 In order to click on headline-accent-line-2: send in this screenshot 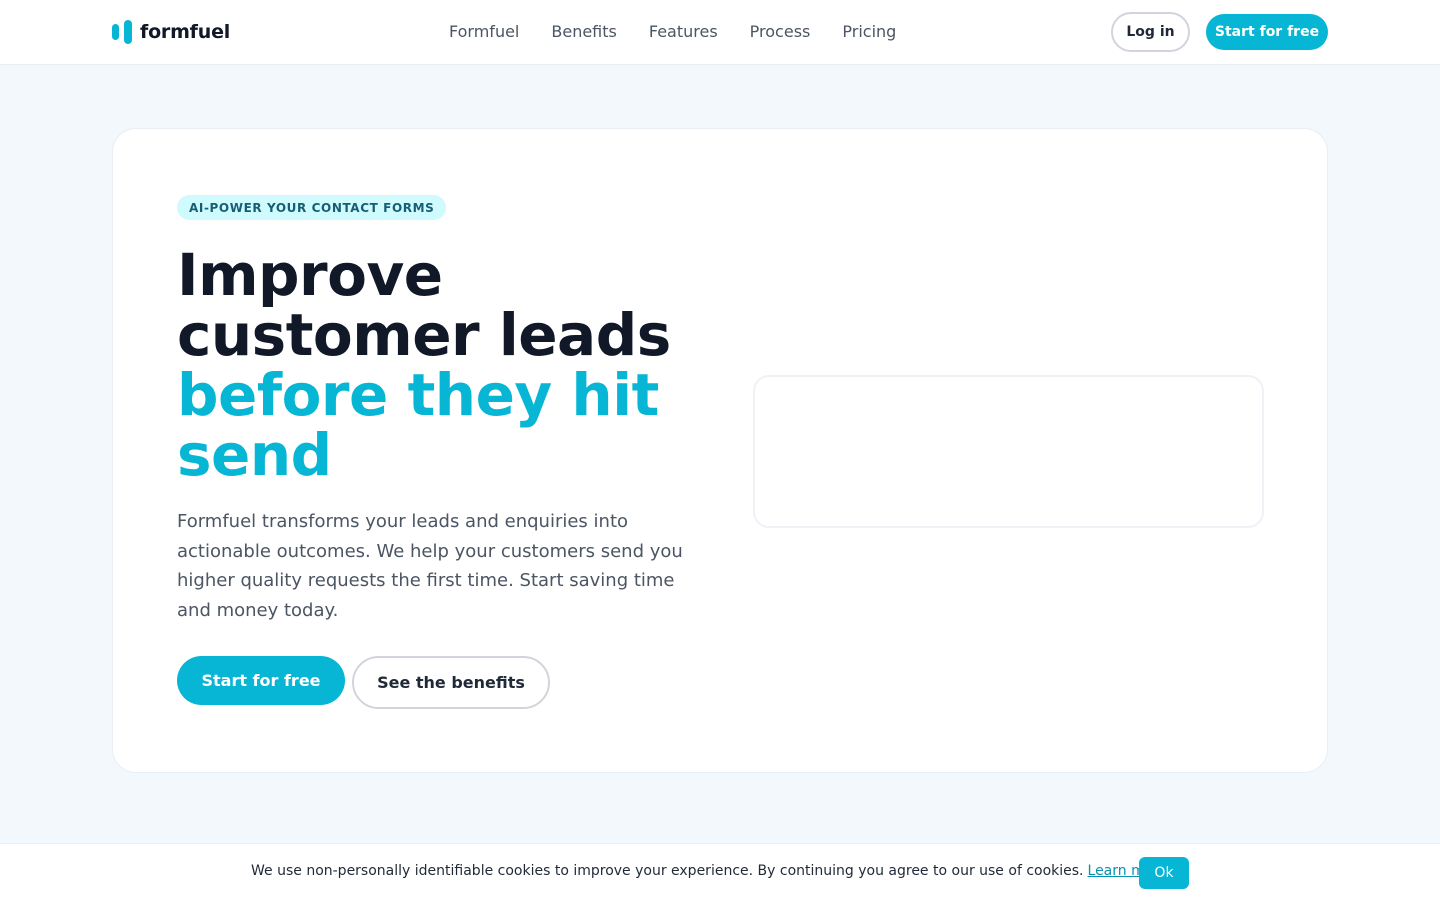, I will do `click(254, 455)`.